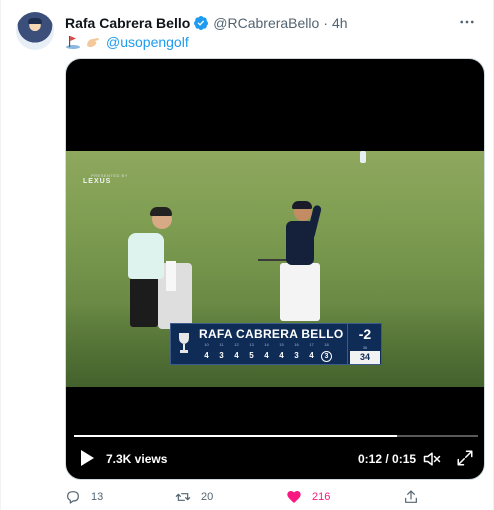  Describe the element at coordinates (467, 22) in the screenshot. I see `more-icon` at that location.